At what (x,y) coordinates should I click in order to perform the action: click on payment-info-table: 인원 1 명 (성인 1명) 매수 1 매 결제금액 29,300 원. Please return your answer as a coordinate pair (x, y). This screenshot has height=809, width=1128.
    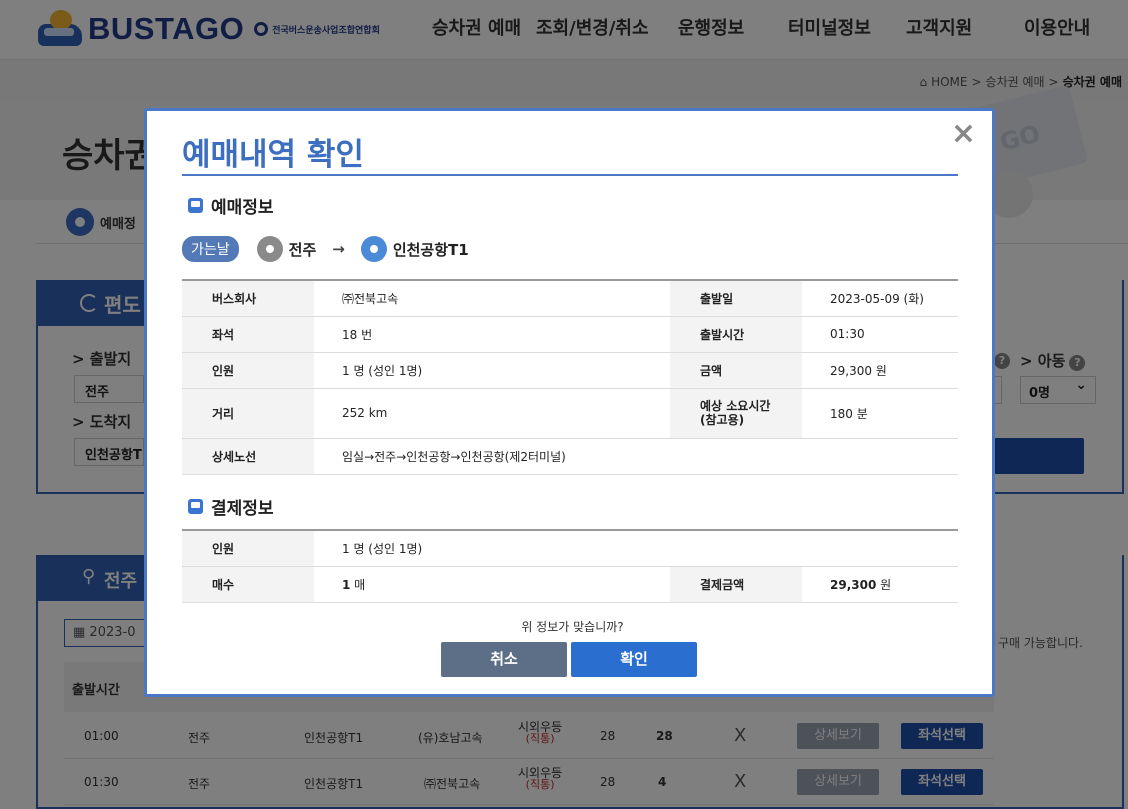
    Looking at the image, I should click on (570, 566).